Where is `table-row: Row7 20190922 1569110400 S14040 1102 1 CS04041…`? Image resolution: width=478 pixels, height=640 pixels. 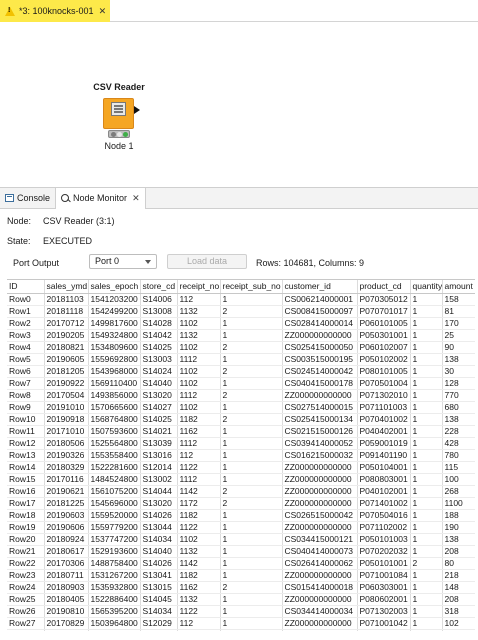
table-row: Row7 20190922 1569110400 S14040 1102 1 CS04041… is located at coordinates (241, 383).